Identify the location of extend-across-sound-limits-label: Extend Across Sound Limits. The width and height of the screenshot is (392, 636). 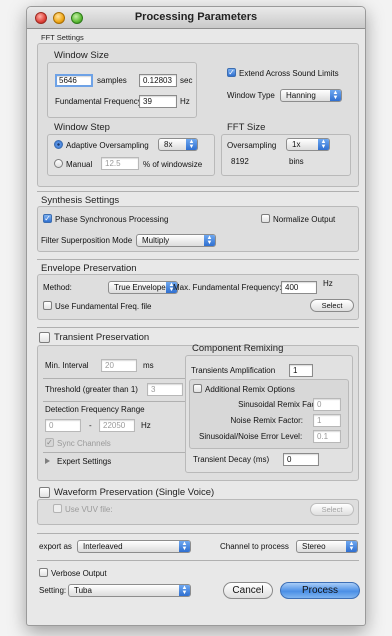
(289, 73).